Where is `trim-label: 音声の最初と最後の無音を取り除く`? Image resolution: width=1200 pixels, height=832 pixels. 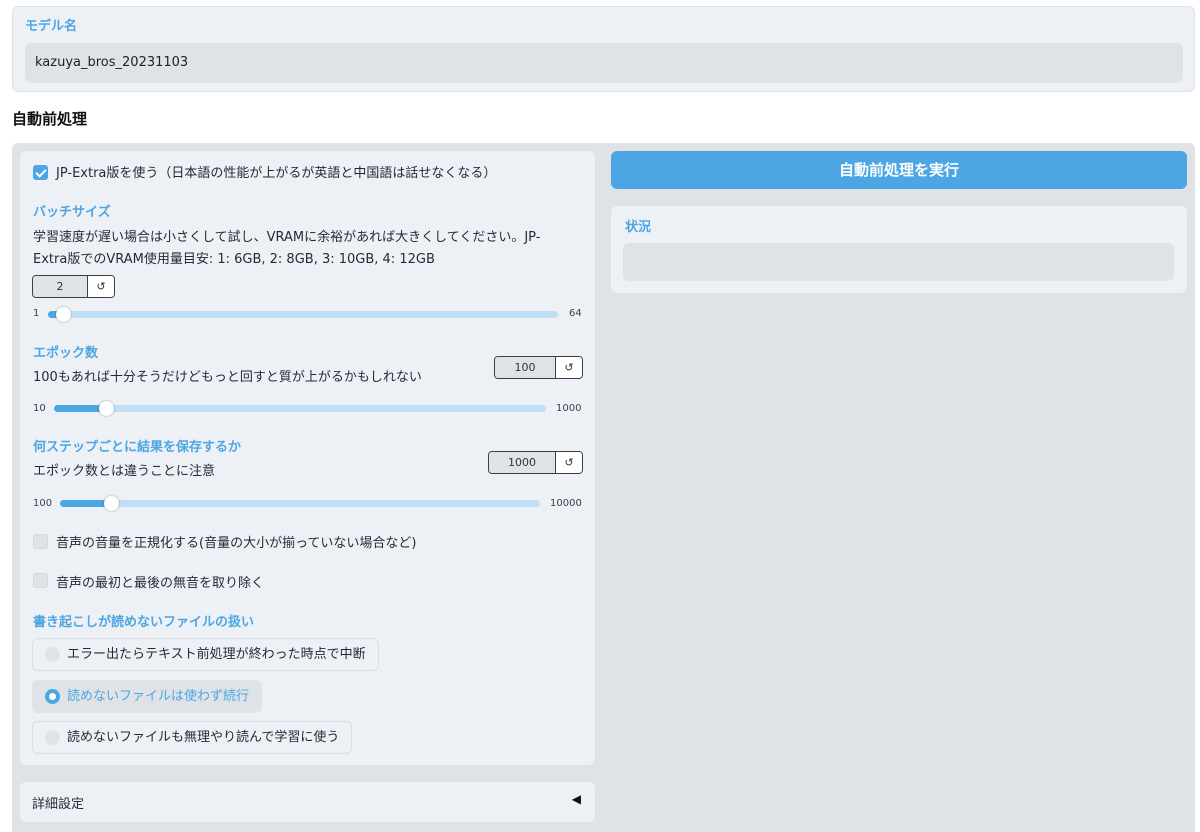
trim-label: 音声の最初と最後の無音を取り除く is located at coordinates (160, 583).